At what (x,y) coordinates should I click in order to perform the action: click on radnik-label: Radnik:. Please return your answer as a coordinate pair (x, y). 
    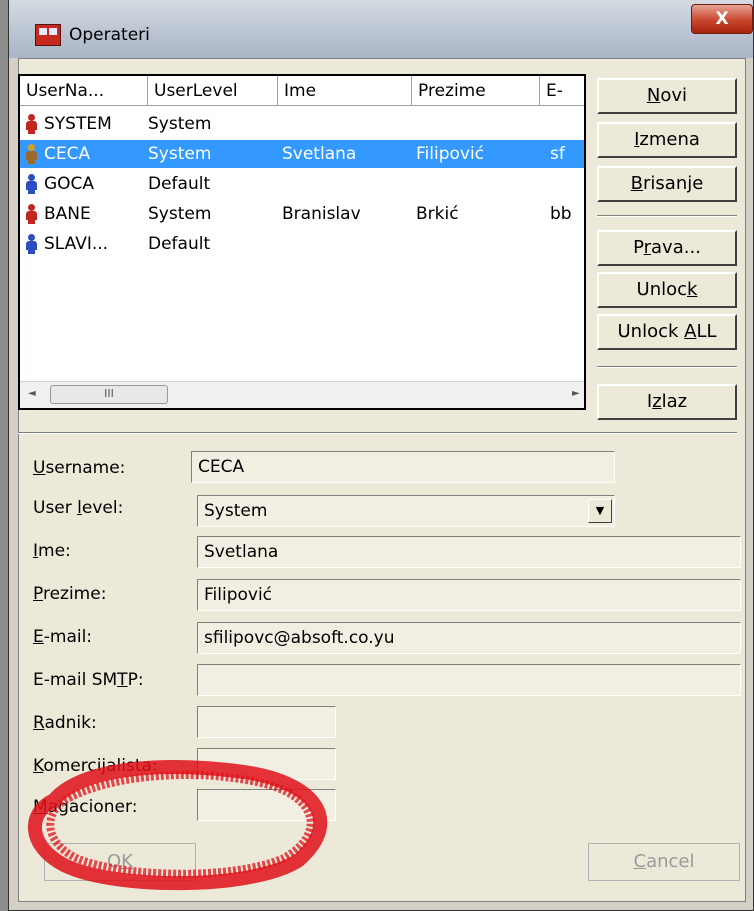
    Looking at the image, I should click on (65, 723).